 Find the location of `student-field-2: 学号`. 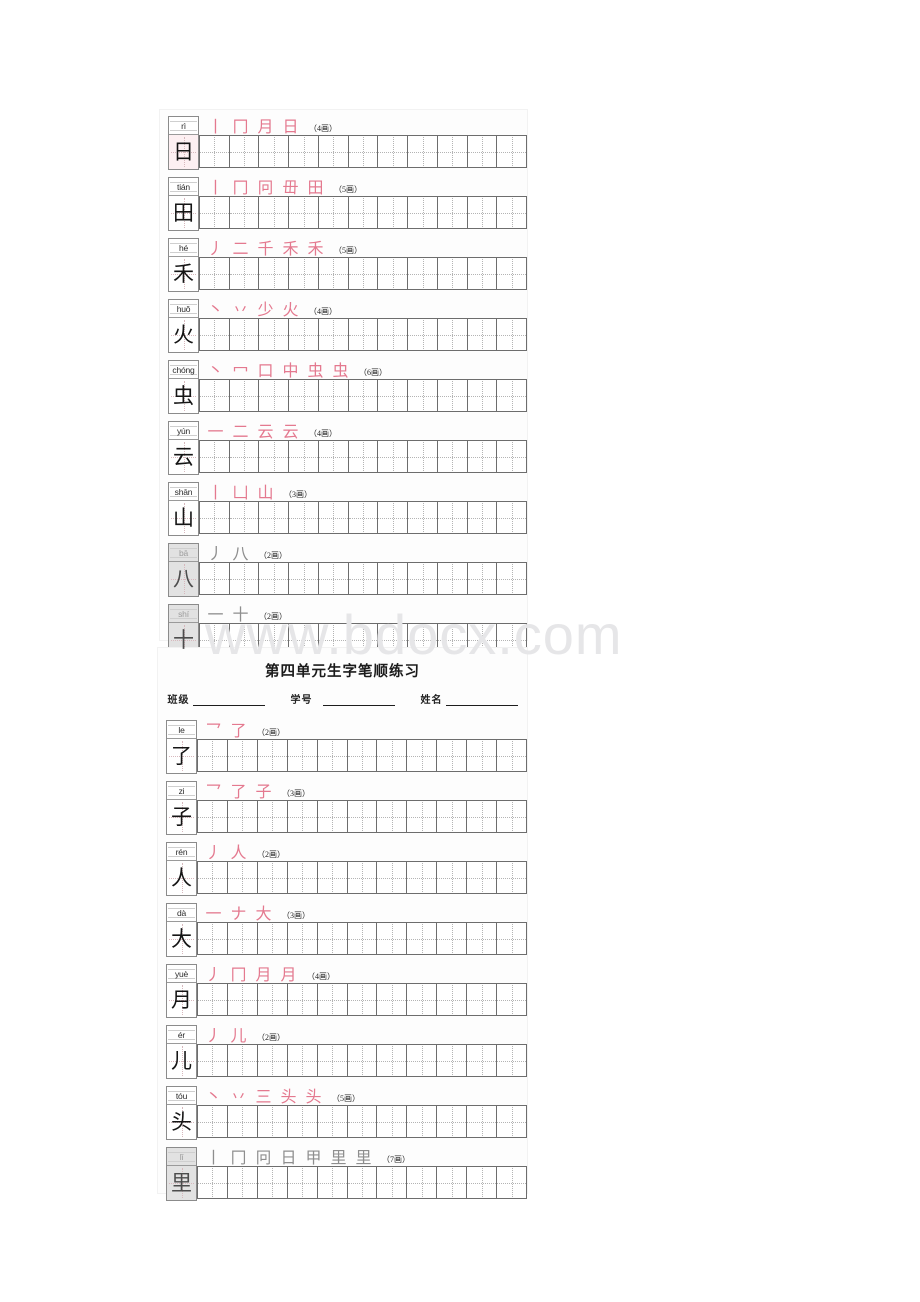

student-field-2: 学号 is located at coordinates (343, 698).